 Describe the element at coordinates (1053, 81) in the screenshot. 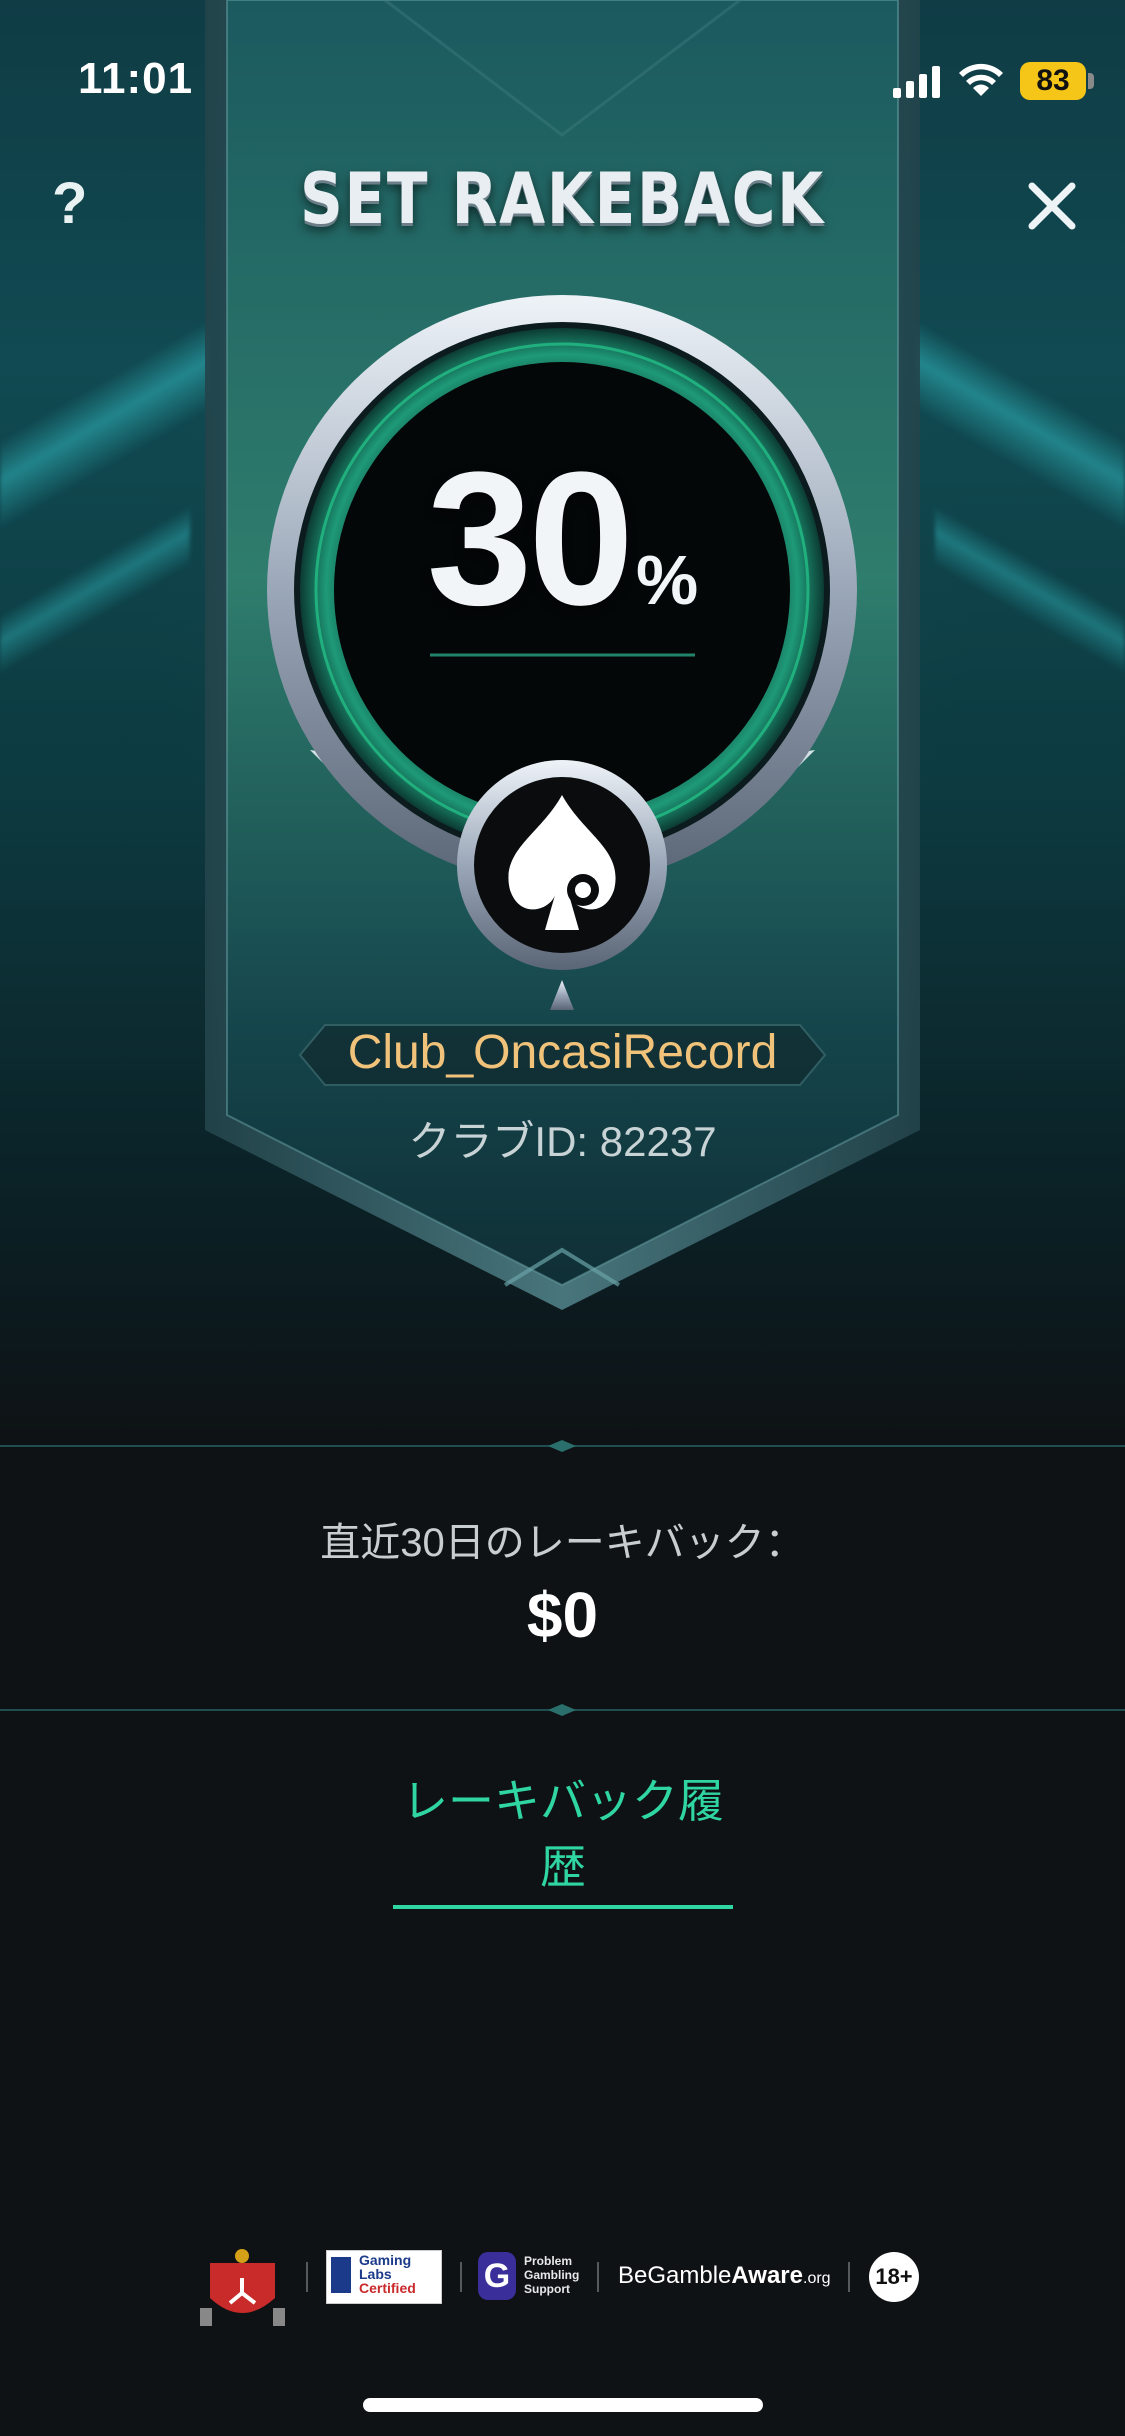

I see `battery-icon: 83` at that location.